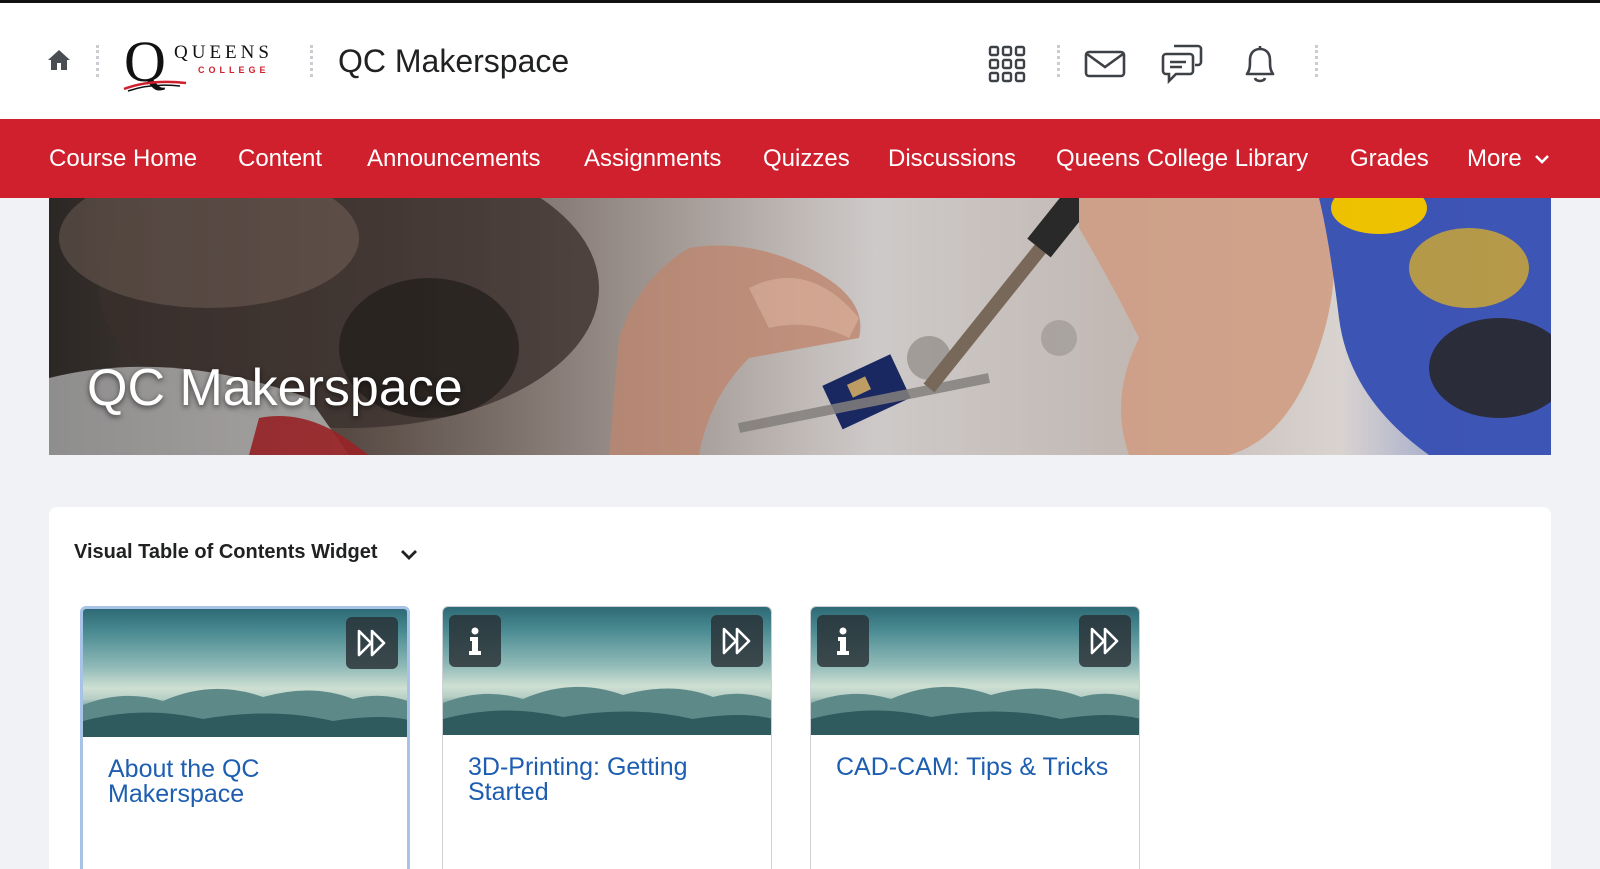 This screenshot has height=869, width=1600. What do you see at coordinates (652, 159) in the screenshot?
I see `nav-assignments: Assignments` at bounding box center [652, 159].